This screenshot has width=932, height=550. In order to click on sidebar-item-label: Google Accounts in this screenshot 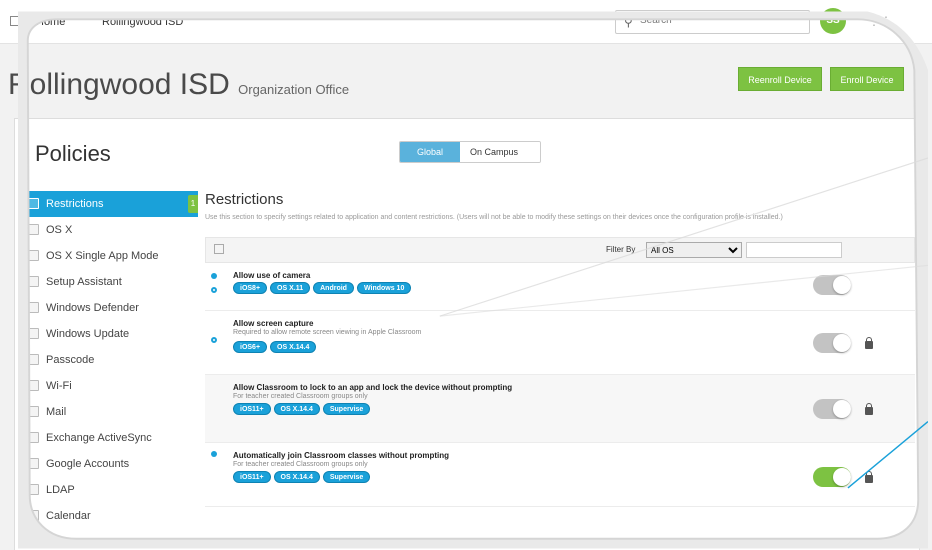, I will do `click(88, 464)`.